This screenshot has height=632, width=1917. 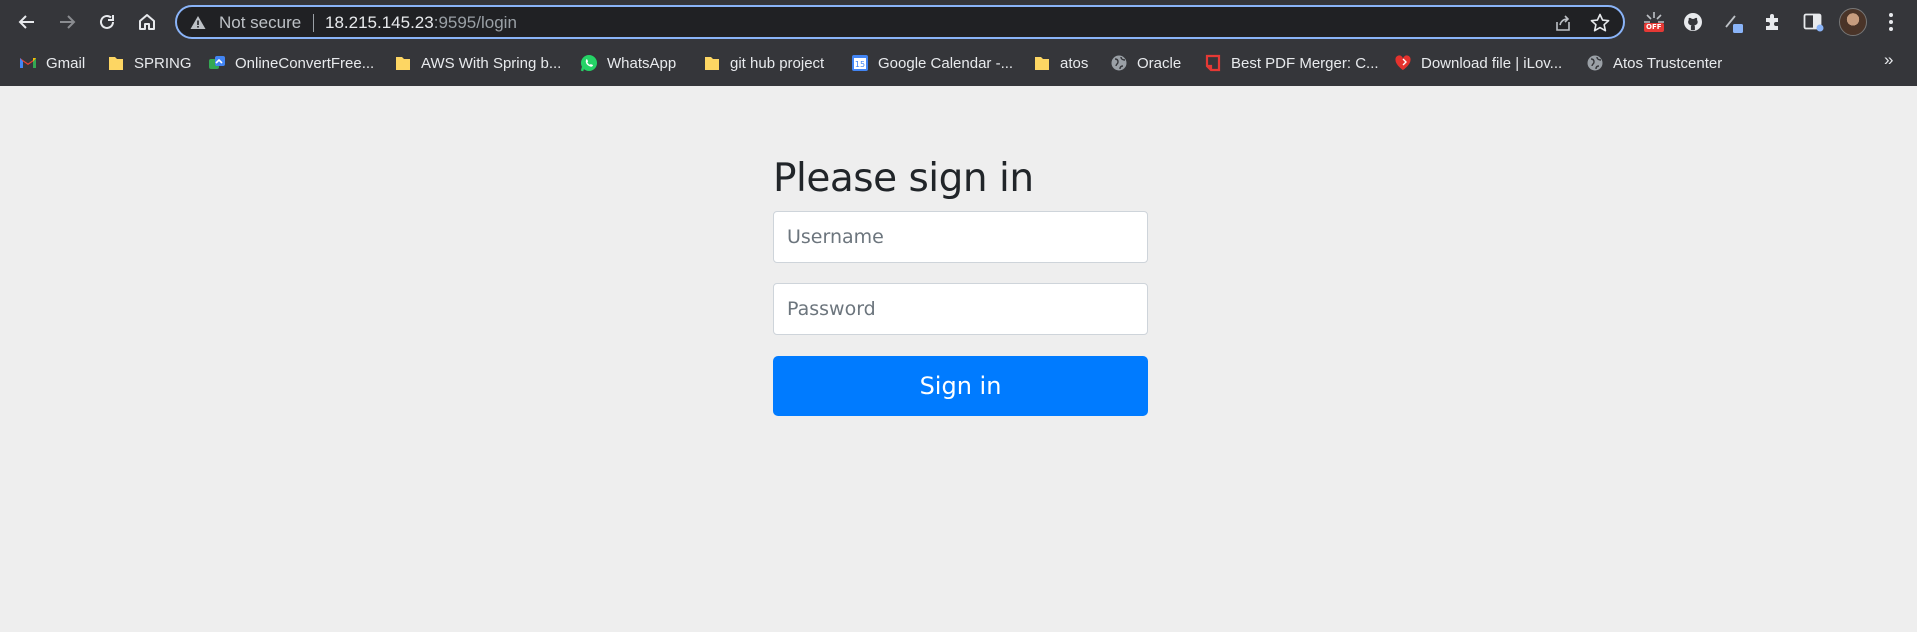 I want to click on bookmark-star-icon, so click(x=1600, y=23).